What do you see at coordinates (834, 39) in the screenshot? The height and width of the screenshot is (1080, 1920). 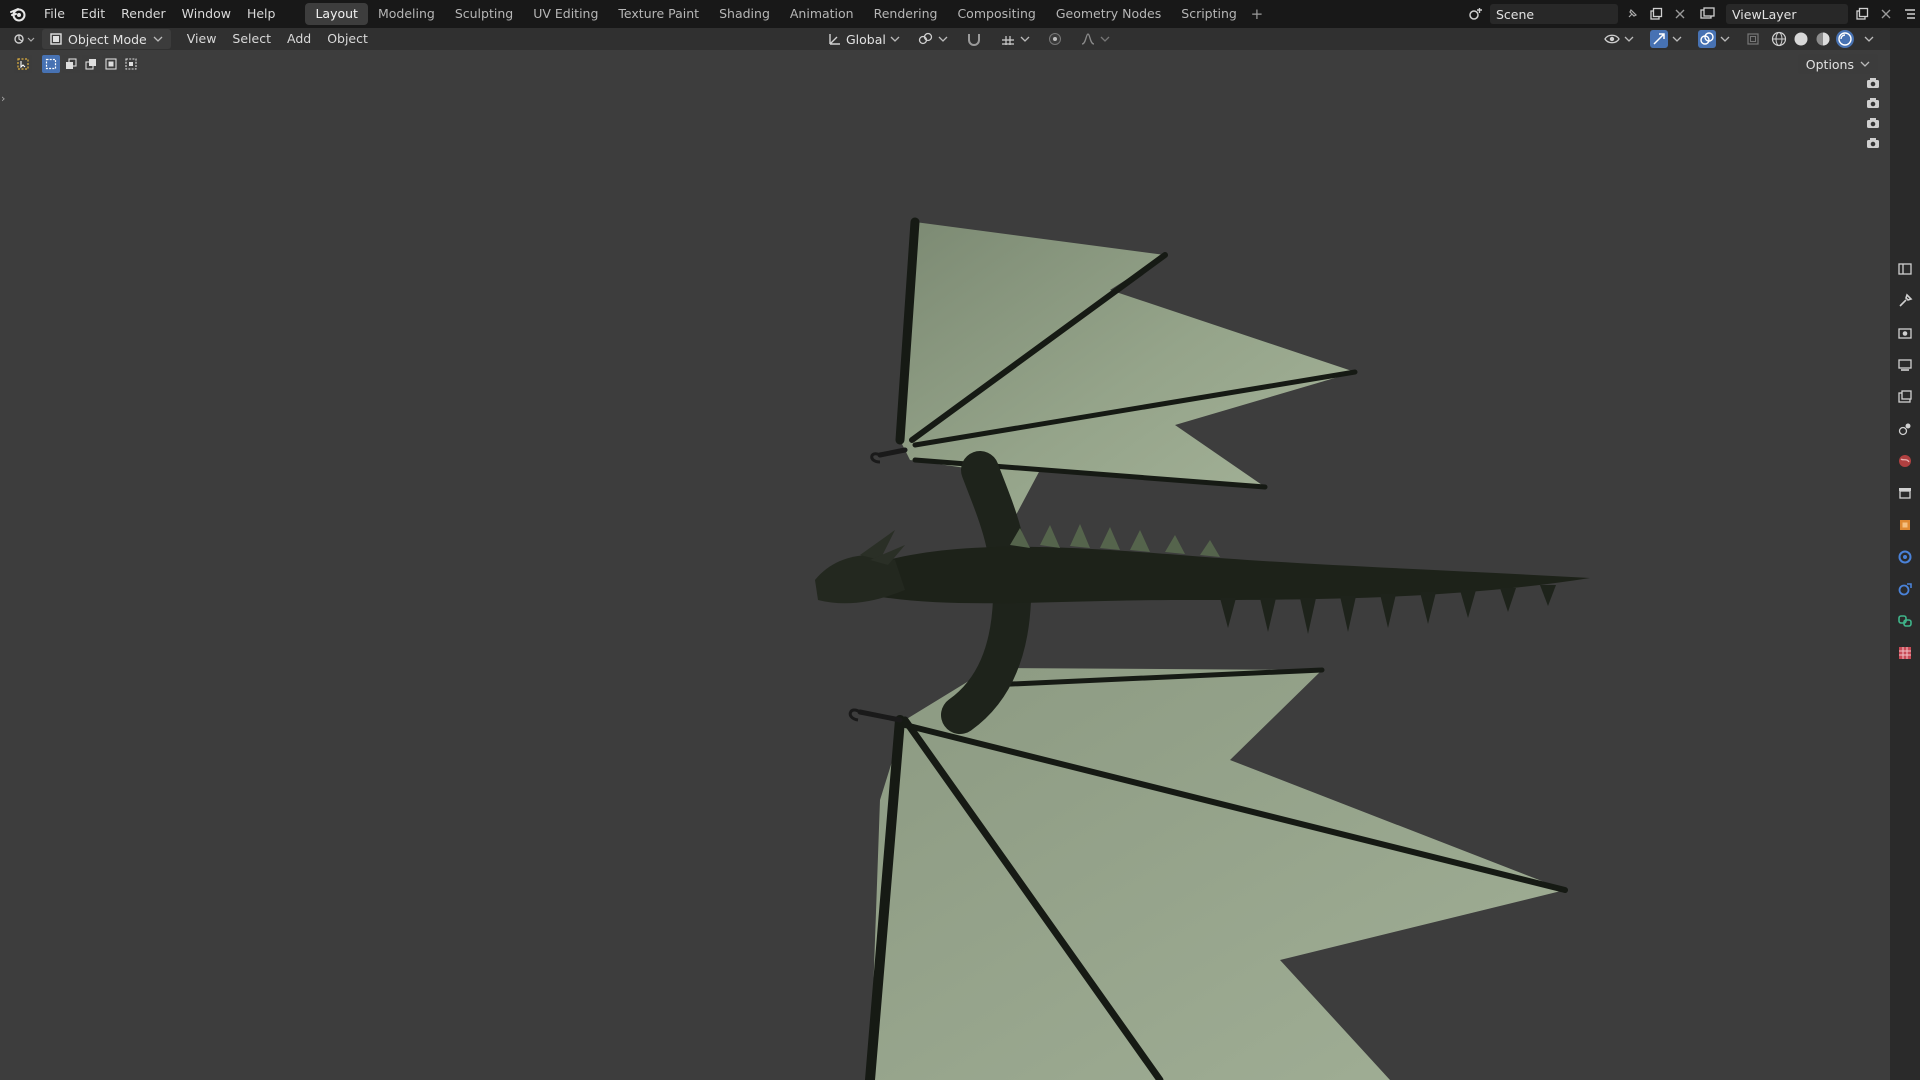 I see `orientation-icon` at bounding box center [834, 39].